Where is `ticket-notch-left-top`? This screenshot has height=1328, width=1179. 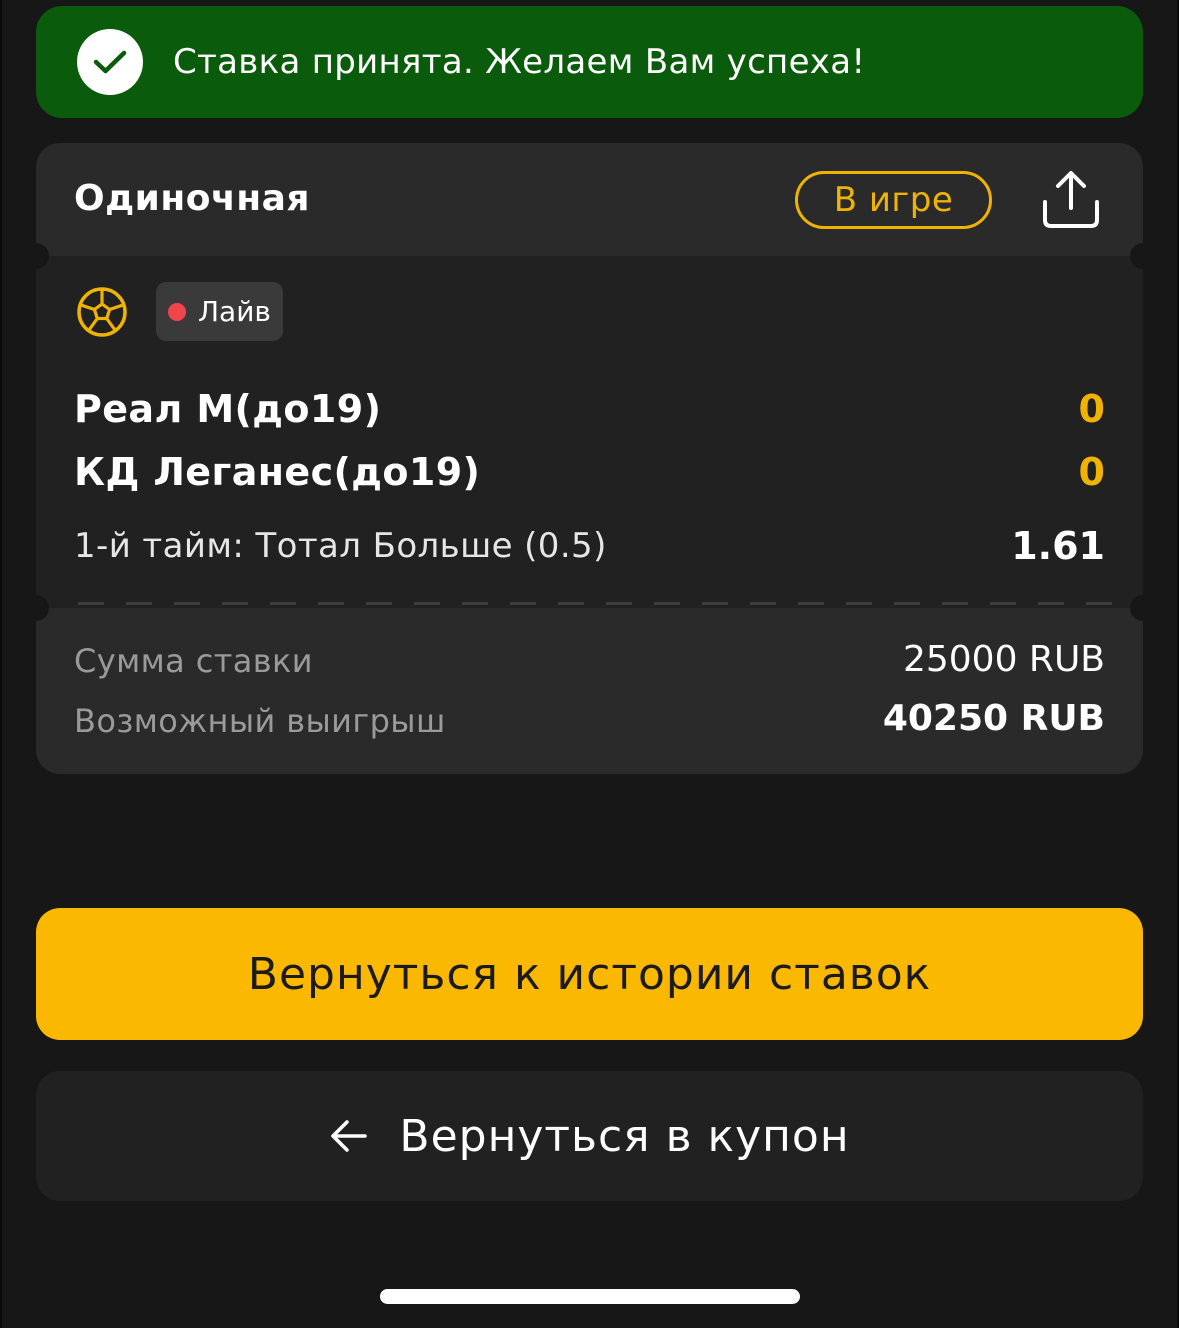
ticket-notch-left-top is located at coordinates (36, 256).